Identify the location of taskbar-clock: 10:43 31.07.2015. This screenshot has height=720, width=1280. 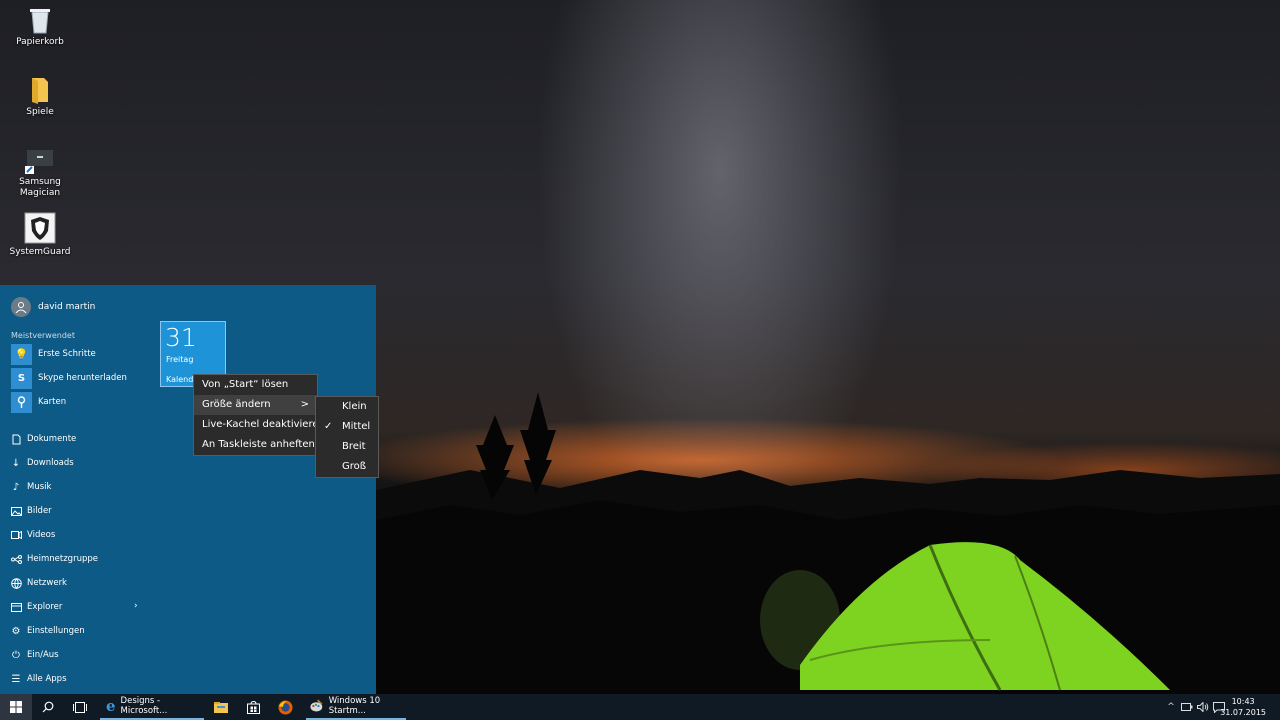
(1243, 707).